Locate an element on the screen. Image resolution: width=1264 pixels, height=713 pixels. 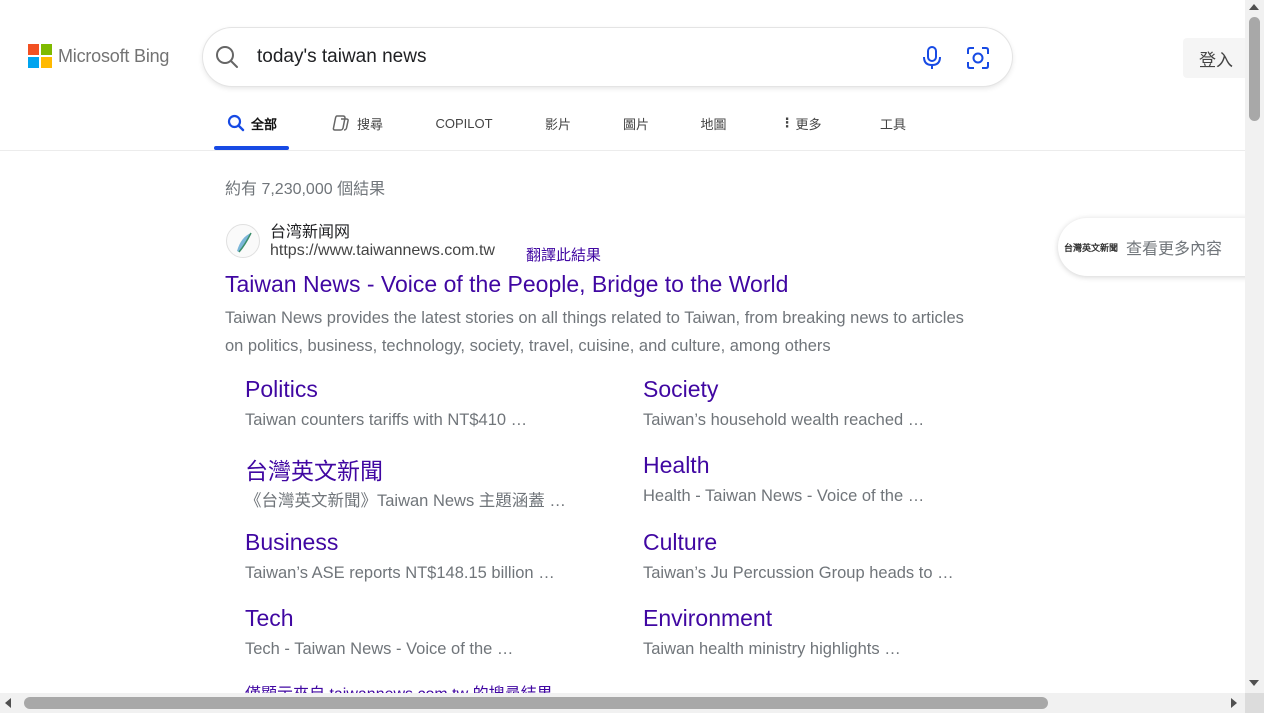
tab-maps-label: 地圖 is located at coordinates (713, 124).